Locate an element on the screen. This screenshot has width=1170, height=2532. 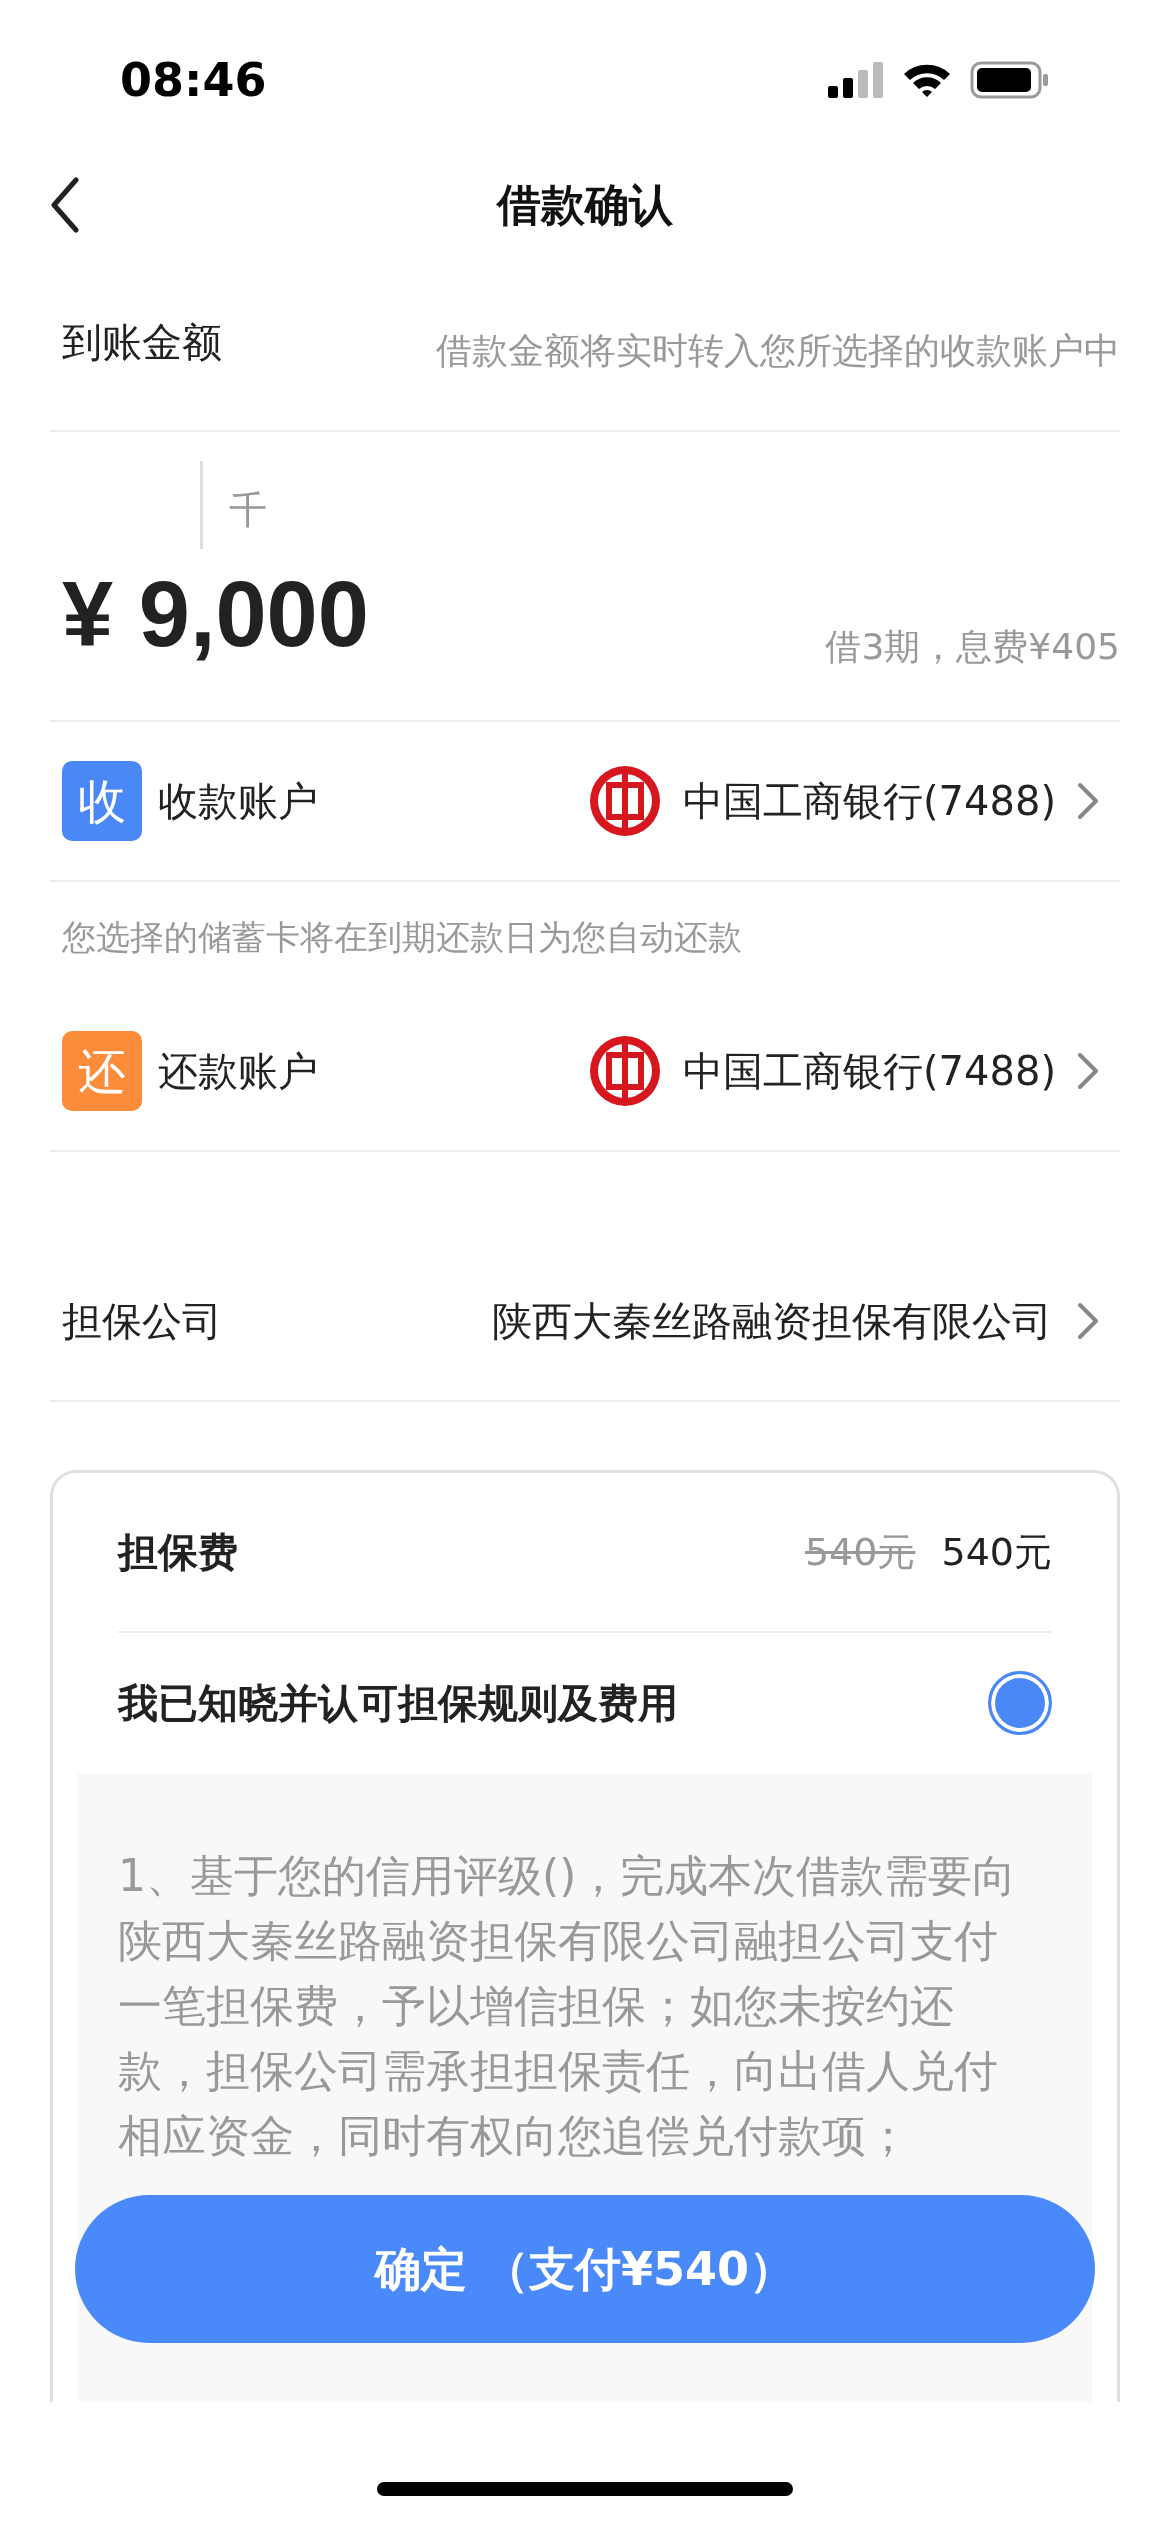
guarantor-selector: 陕西大秦丝路融资担保有限公司 is located at coordinates (796, 1321).